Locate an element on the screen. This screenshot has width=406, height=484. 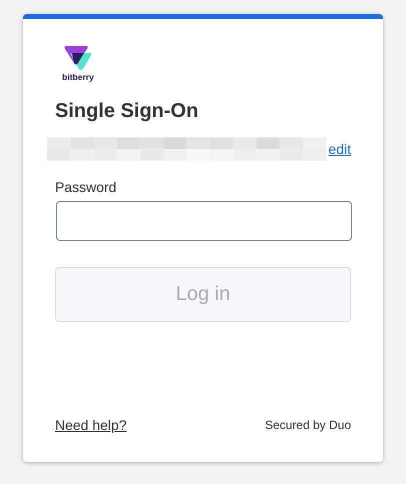
password-label: Password is located at coordinates (86, 187).